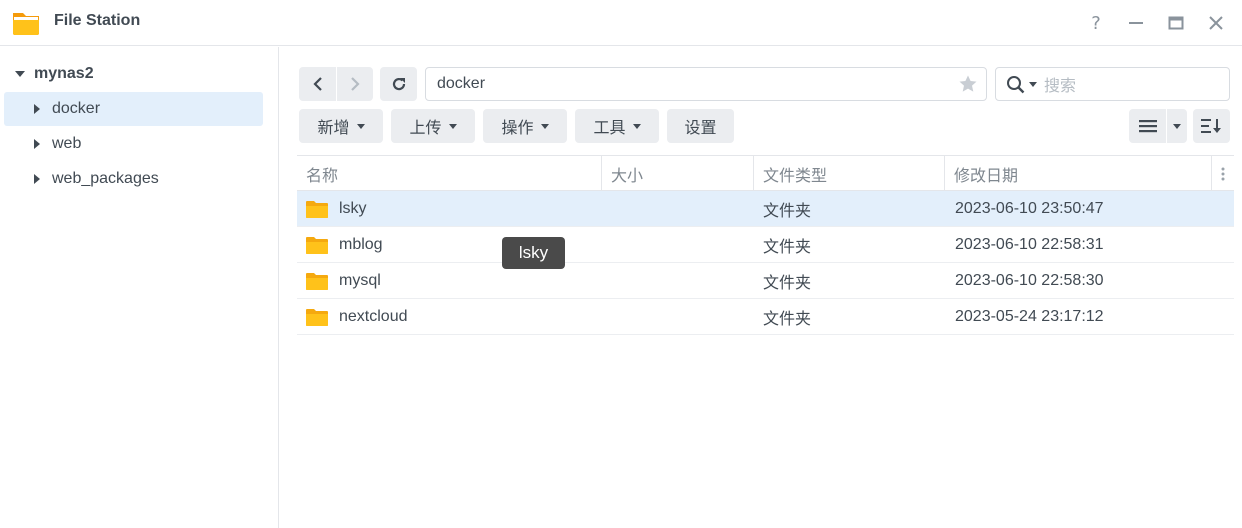 The height and width of the screenshot is (528, 1242). Describe the element at coordinates (105, 178) in the screenshot. I see `tree-item-label: web_packages` at that location.